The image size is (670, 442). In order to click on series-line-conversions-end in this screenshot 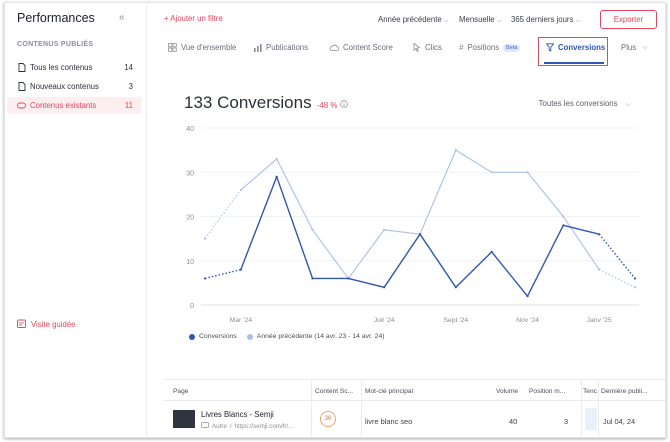, I will do `click(617, 256)`.